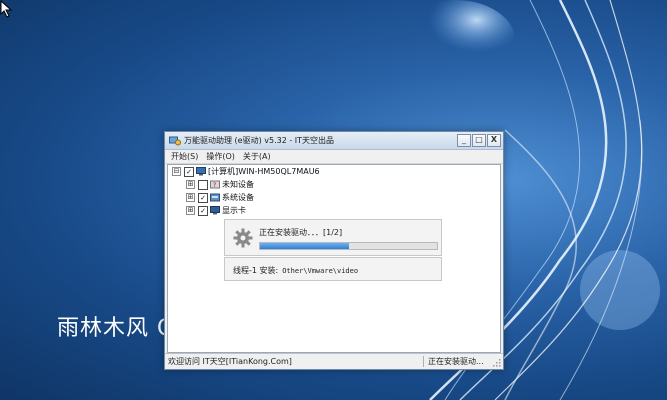 The height and width of the screenshot is (400, 667). What do you see at coordinates (238, 197) in the screenshot?
I see `tree-item-label: 系统设备` at bounding box center [238, 197].